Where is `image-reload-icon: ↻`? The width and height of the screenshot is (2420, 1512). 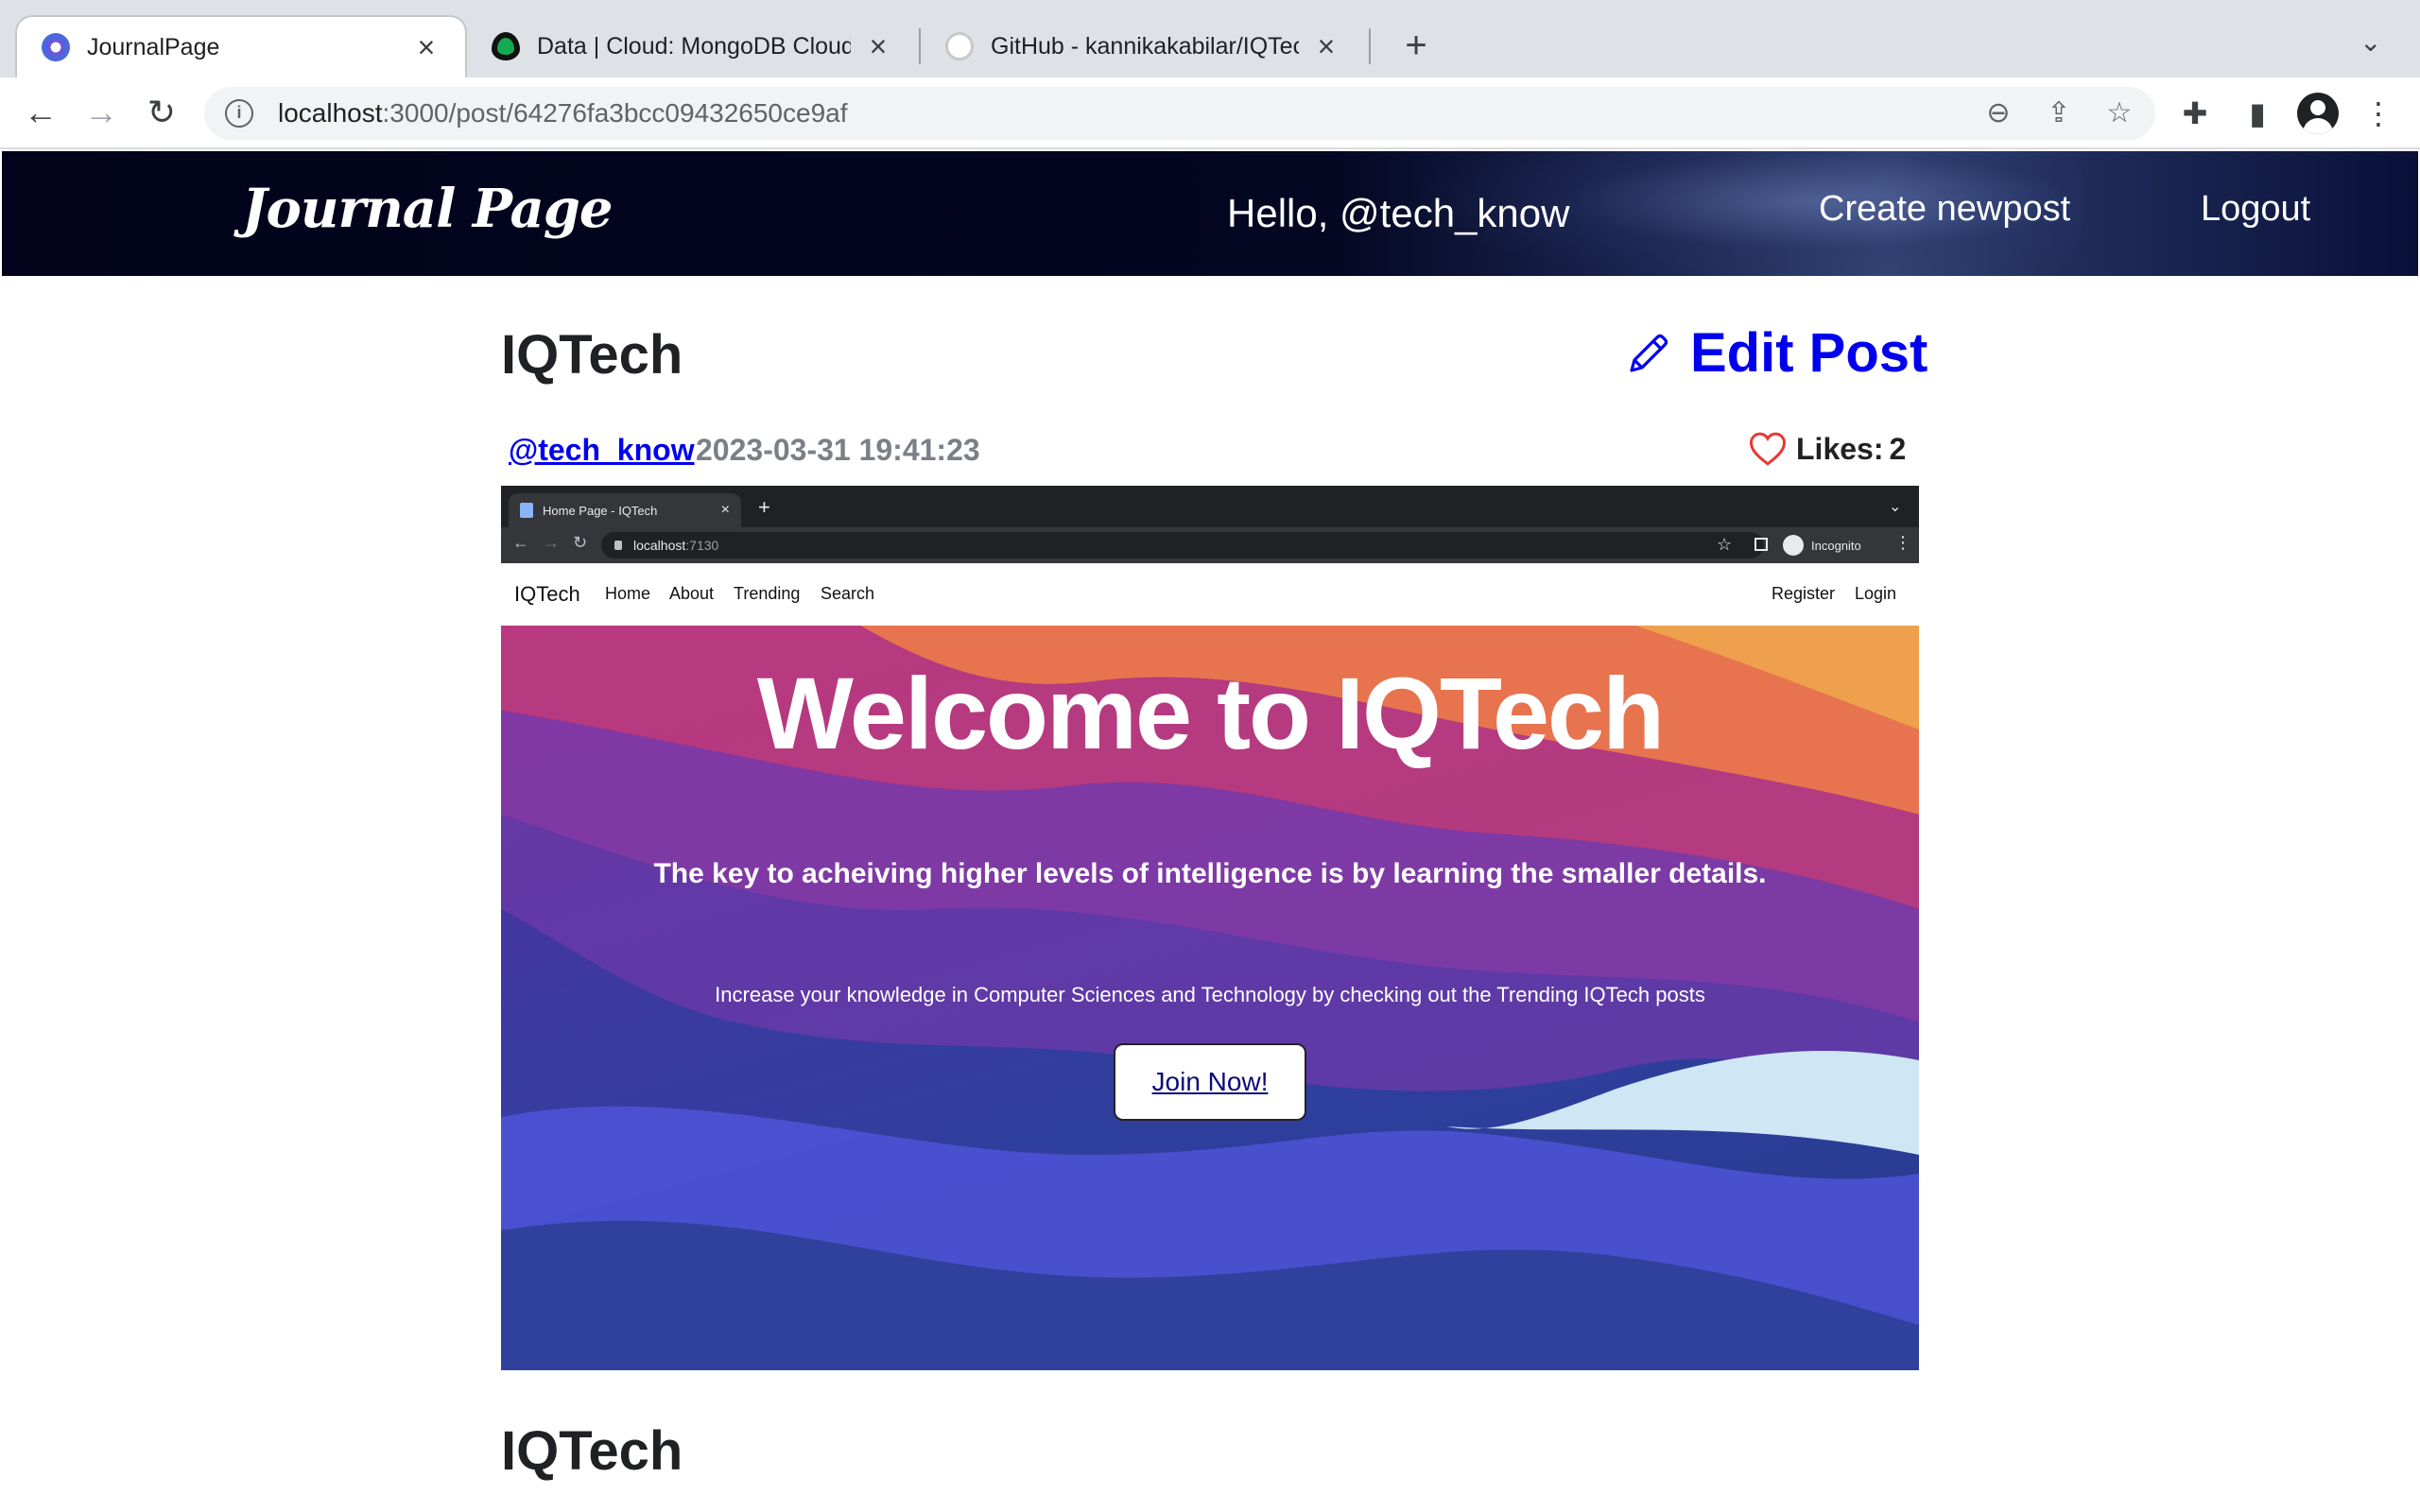 image-reload-icon: ↻ is located at coordinates (580, 542).